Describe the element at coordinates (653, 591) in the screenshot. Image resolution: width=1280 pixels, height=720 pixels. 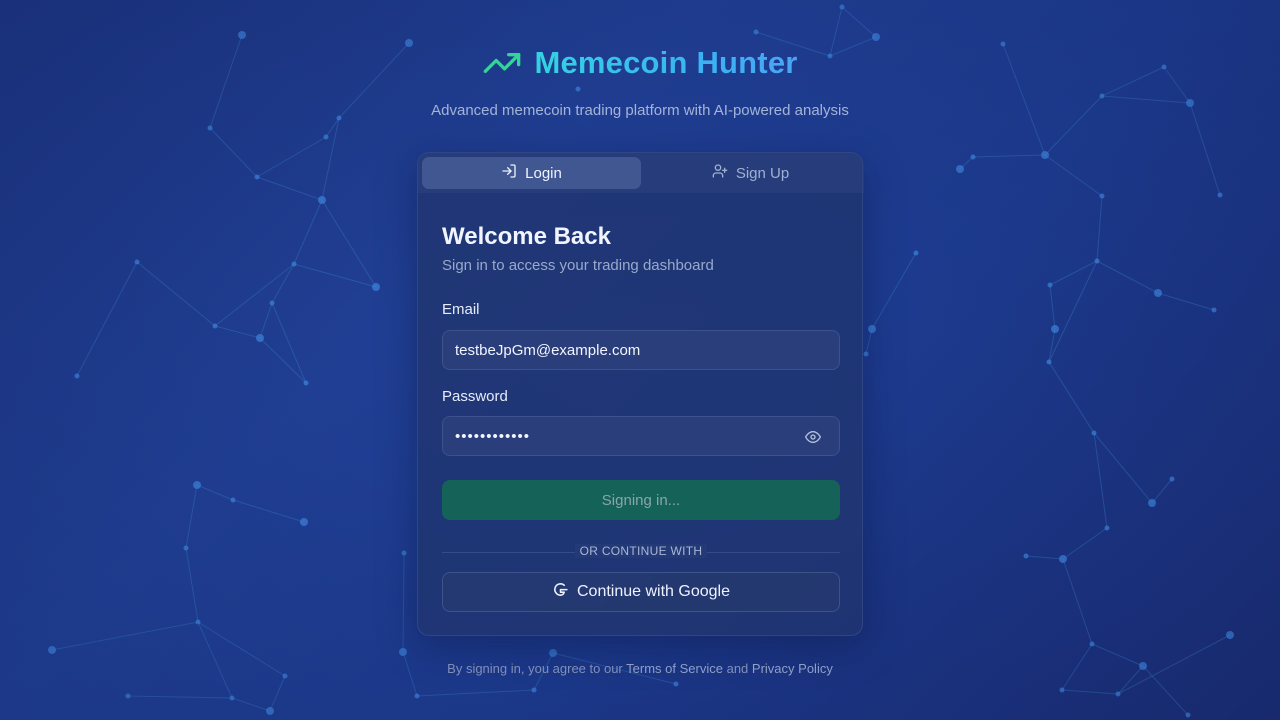
I see `google-button-label: Continue with Google` at that location.